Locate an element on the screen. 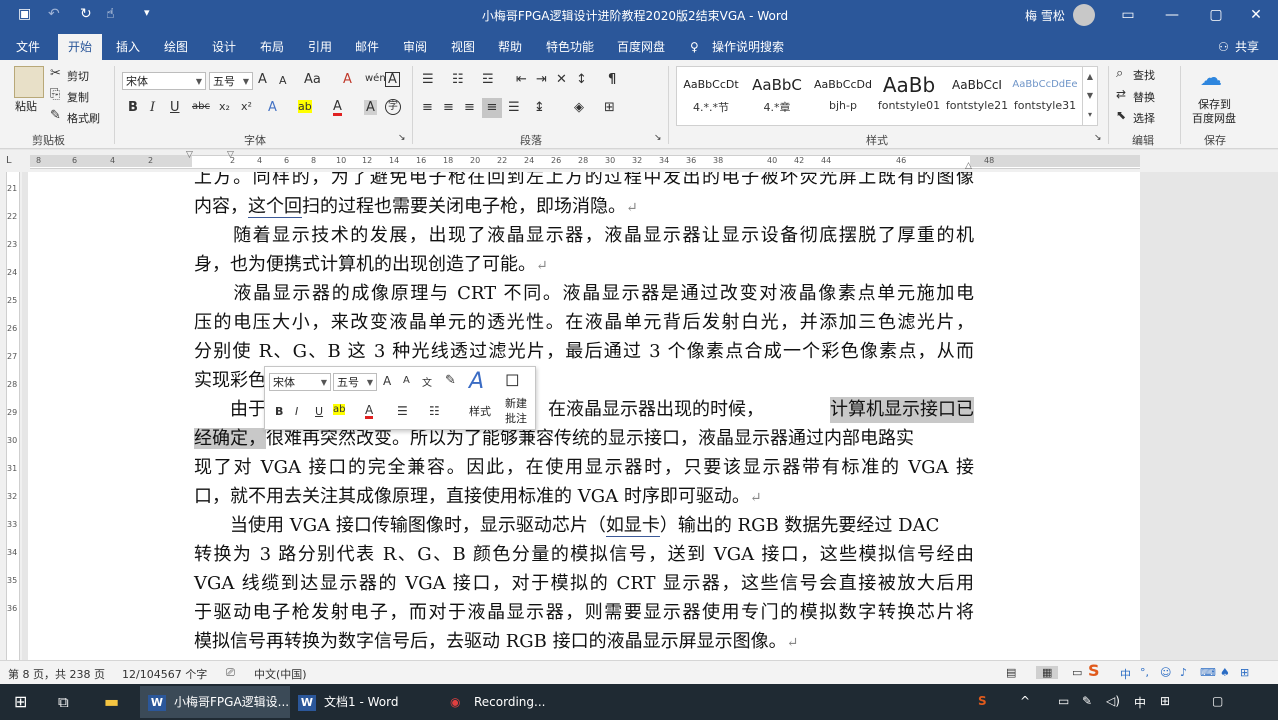 The image size is (1278, 720). tab-baidu-netdisk: 百度网盘 is located at coordinates (641, 48).